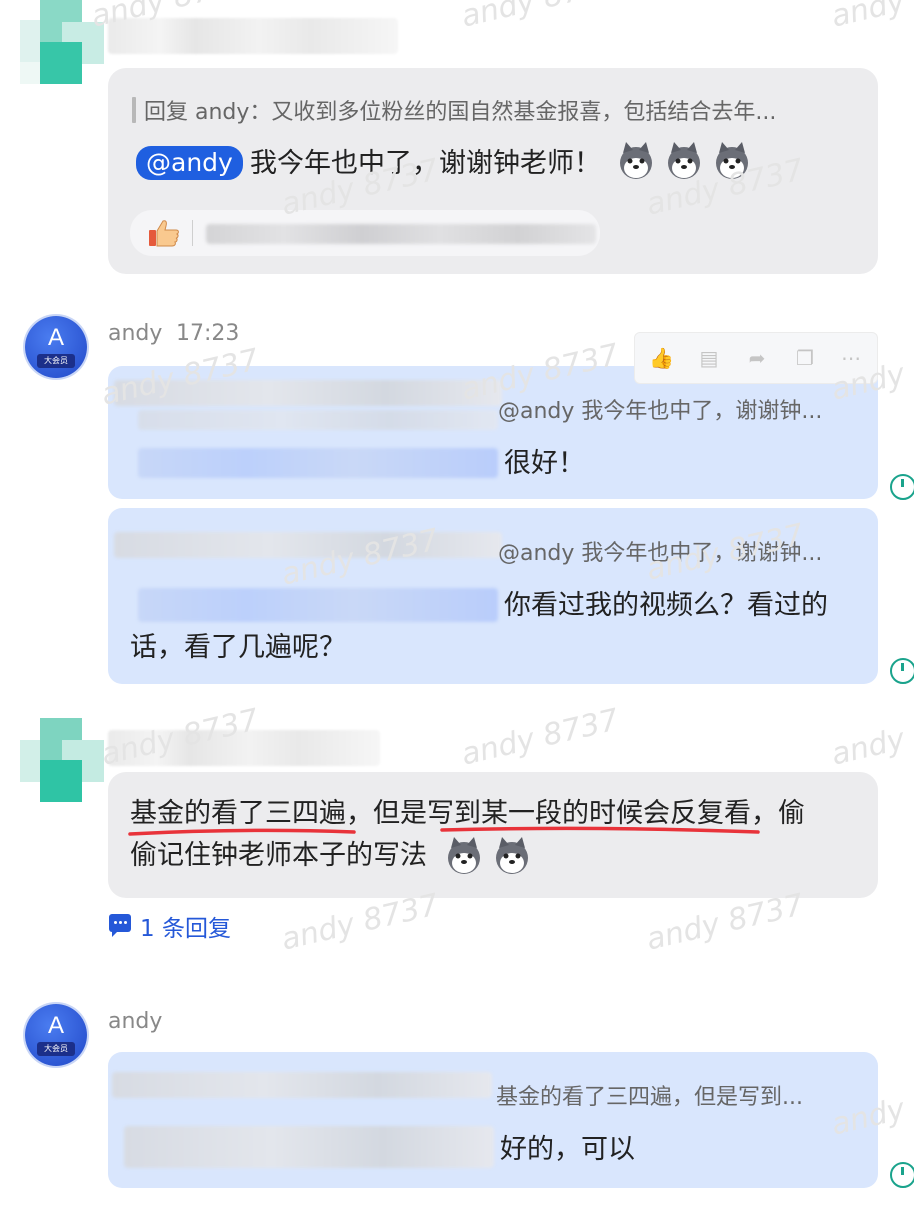  What do you see at coordinates (208, 333) in the screenshot?
I see `timestamp: 17:23` at bounding box center [208, 333].